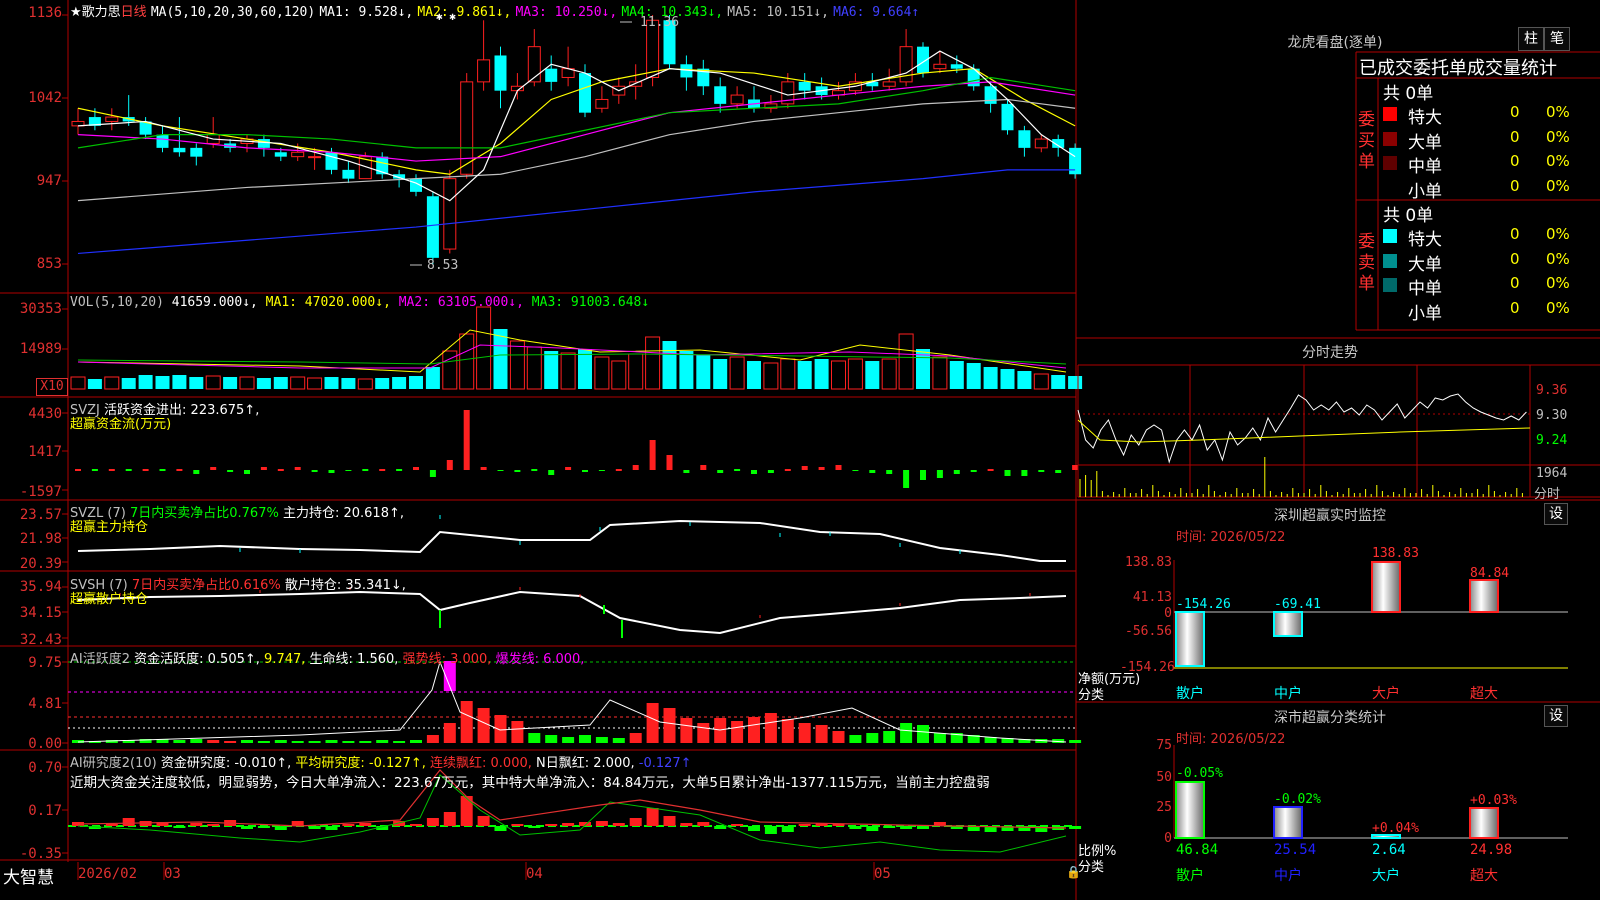 Image resolution: width=1600 pixels, height=900 pixels. What do you see at coordinates (40, 515) in the screenshot?
I see `svzl-axis-label: 23.57` at bounding box center [40, 515].